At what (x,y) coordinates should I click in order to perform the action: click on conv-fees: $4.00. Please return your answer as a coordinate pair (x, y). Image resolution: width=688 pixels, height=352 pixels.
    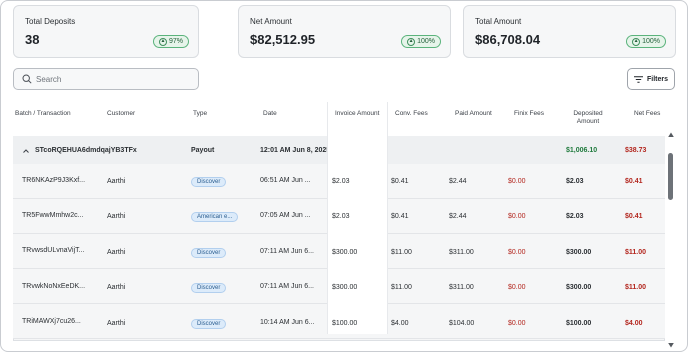
    Looking at the image, I should click on (400, 323).